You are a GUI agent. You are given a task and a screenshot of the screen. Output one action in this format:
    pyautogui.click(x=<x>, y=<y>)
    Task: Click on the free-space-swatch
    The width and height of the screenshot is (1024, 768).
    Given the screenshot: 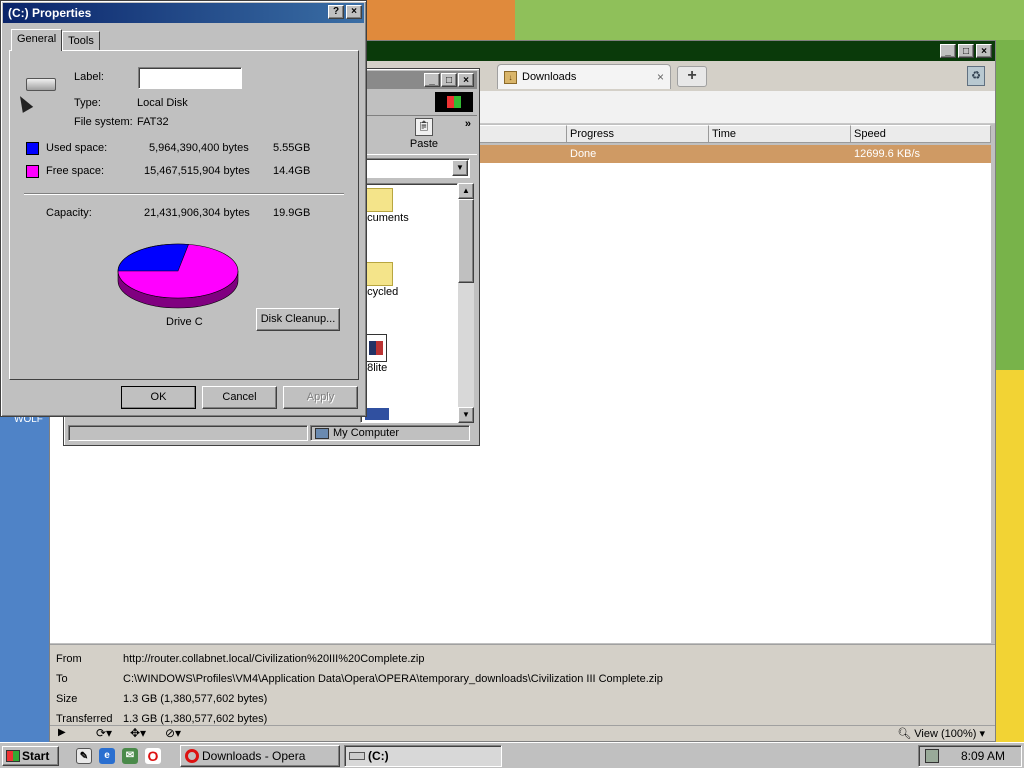 What is the action you would take?
    pyautogui.click(x=32, y=171)
    